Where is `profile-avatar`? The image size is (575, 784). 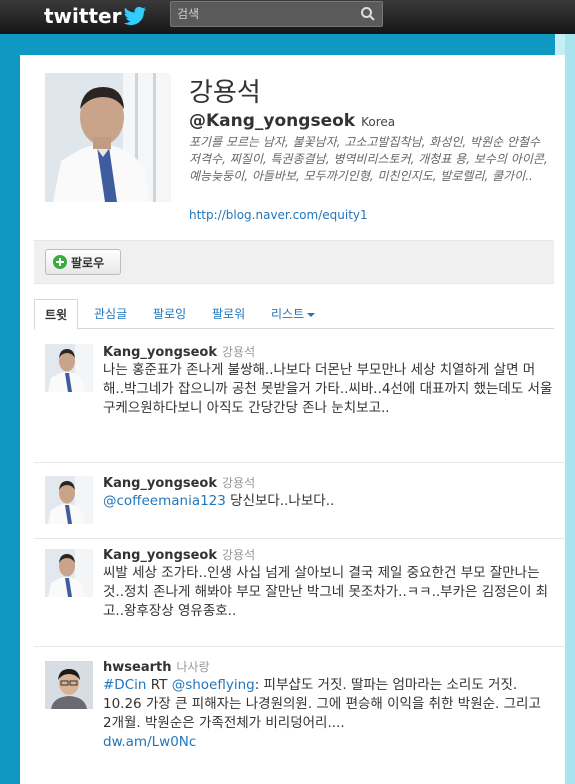 profile-avatar is located at coordinates (108, 137).